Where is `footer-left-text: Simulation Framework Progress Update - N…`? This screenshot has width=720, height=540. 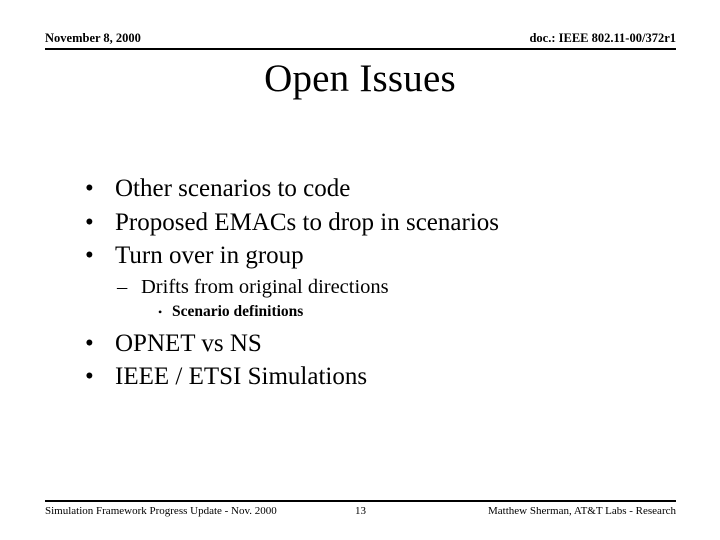
footer-left-text: Simulation Framework Progress Update - N… is located at coordinates (161, 511).